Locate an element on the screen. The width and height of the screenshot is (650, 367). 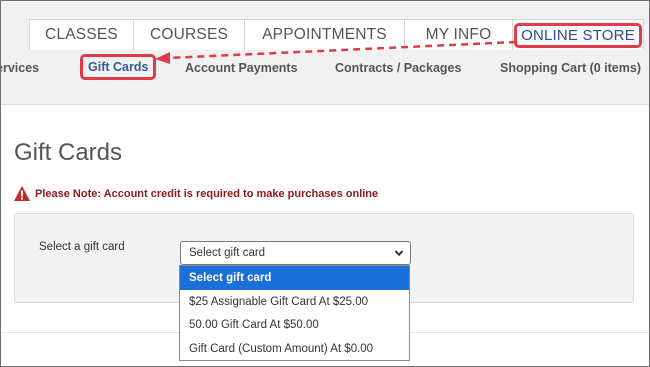
tab-appointments: APPOINTMENTS is located at coordinates (324, 35).